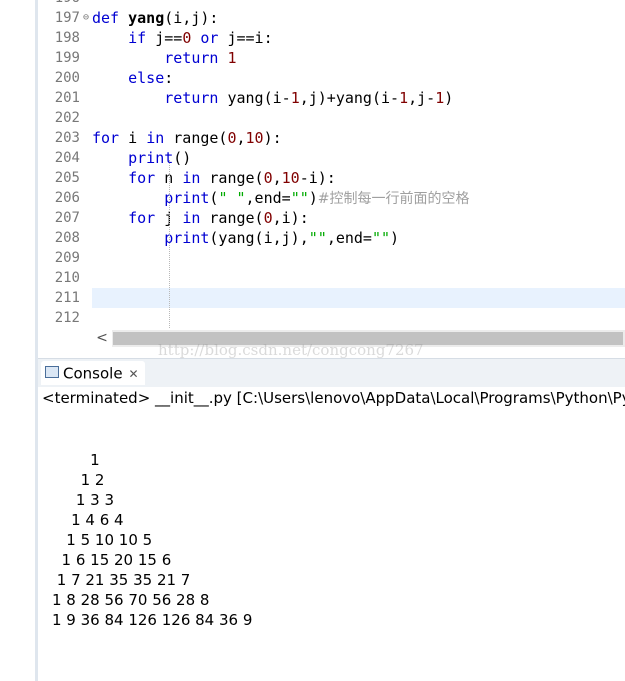  I want to click on code-token: #控制每一行前面的空格, so click(393, 199).